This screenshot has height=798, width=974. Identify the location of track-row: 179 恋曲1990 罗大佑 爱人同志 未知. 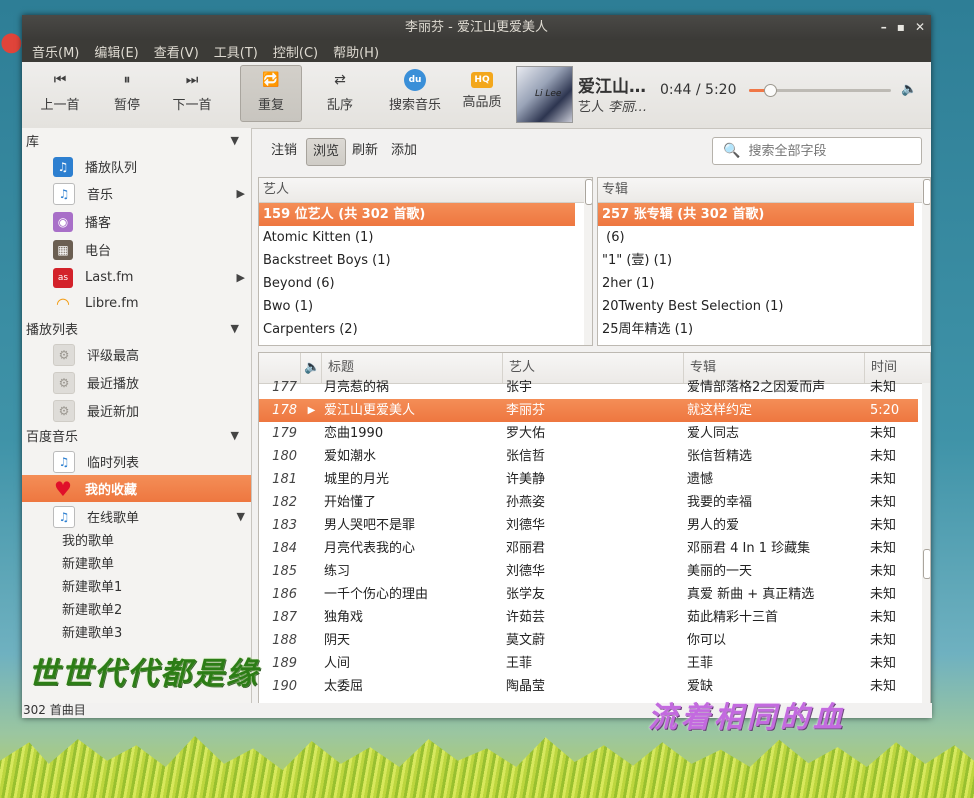
(588, 433).